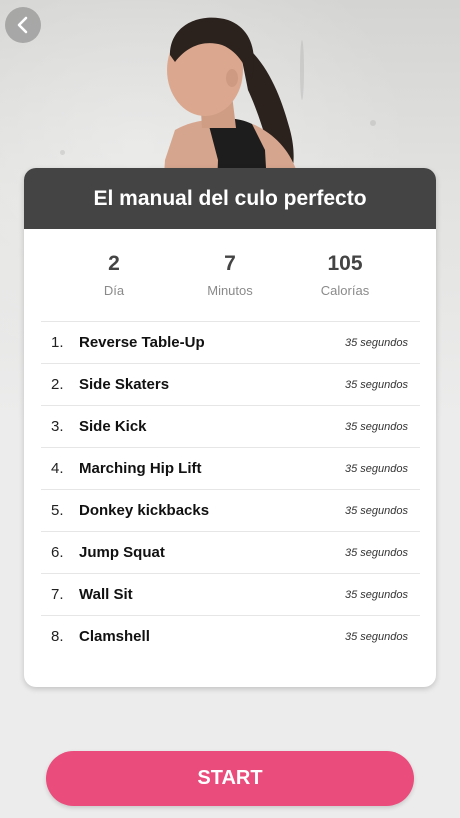 The image size is (460, 818). I want to click on exercise-row: 5. Donkey kickbacks 35 segundos, so click(230, 510).